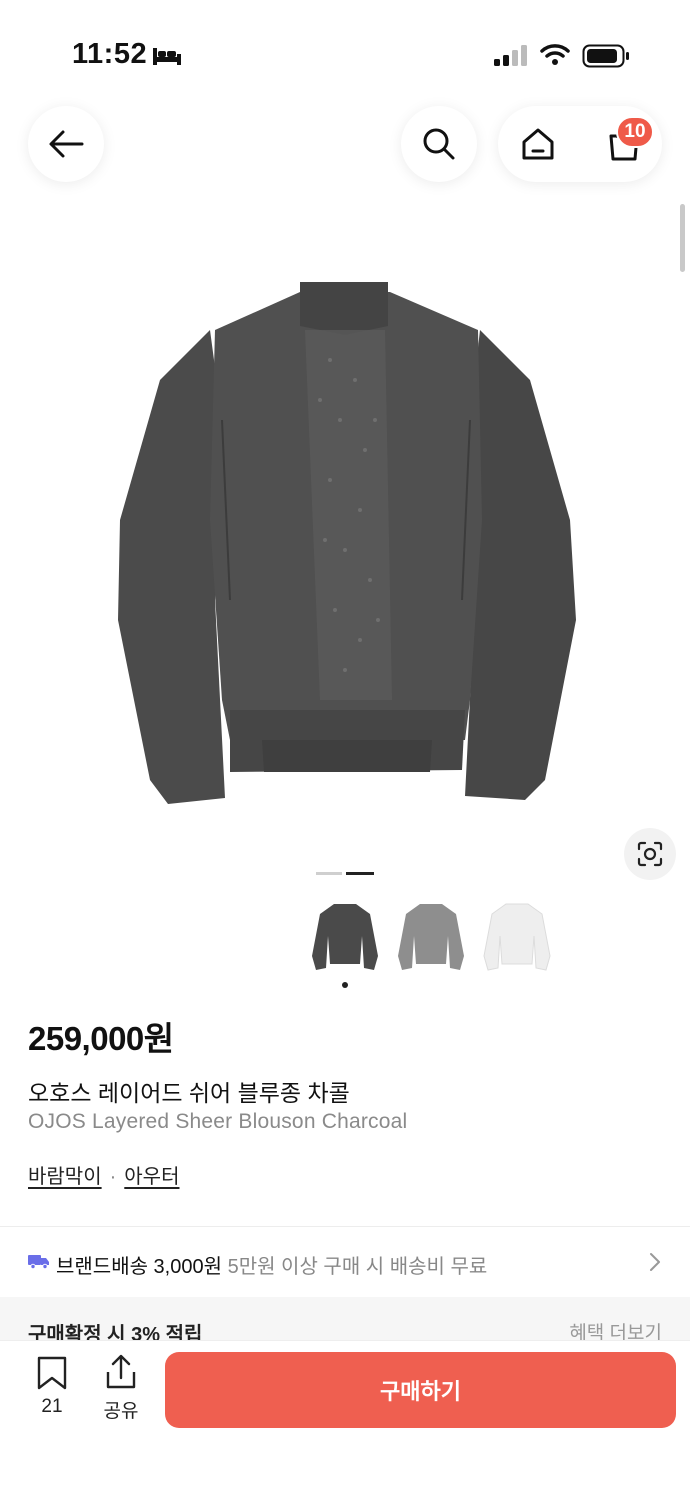 The width and height of the screenshot is (690, 1500). I want to click on sleep-focus-icon, so click(167, 56).